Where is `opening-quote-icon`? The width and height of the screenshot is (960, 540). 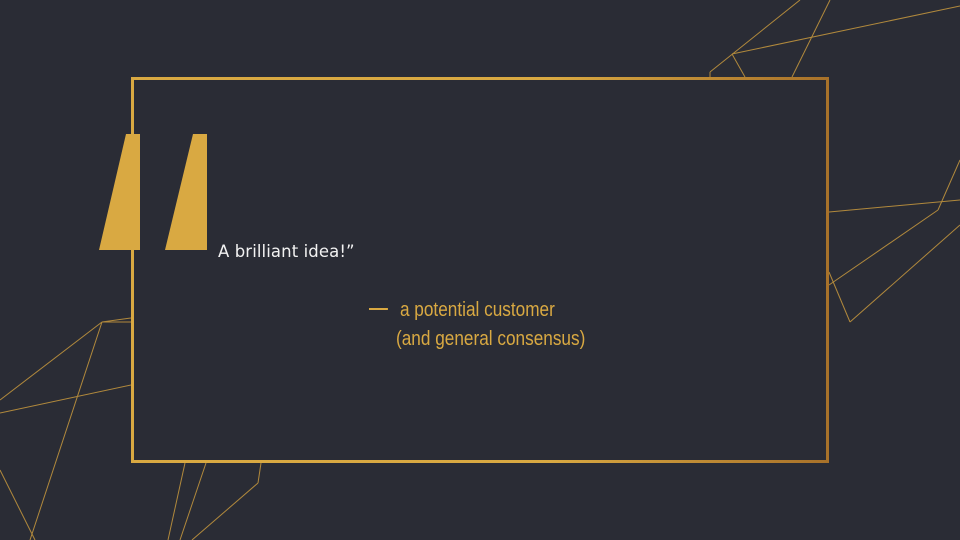 opening-quote-icon is located at coordinates (153, 192).